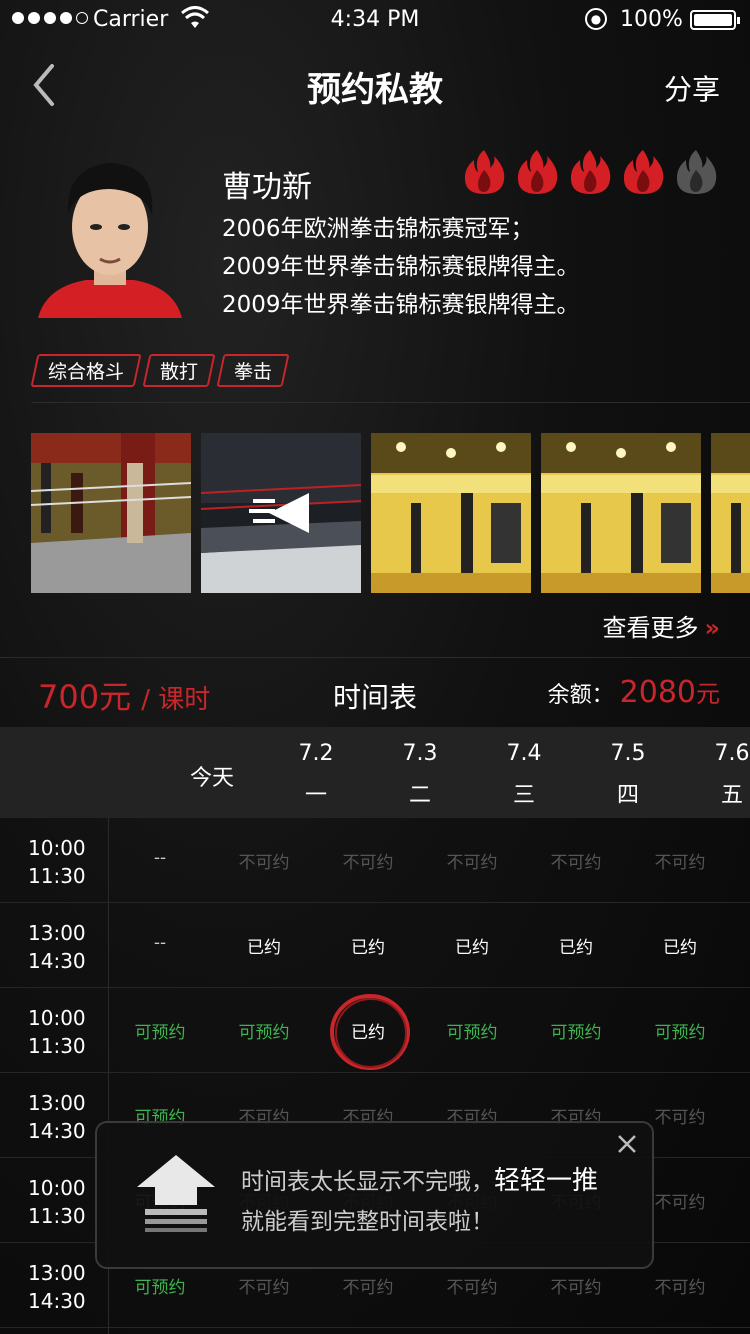  I want to click on tag-mma: 综合格斗, so click(86, 370).